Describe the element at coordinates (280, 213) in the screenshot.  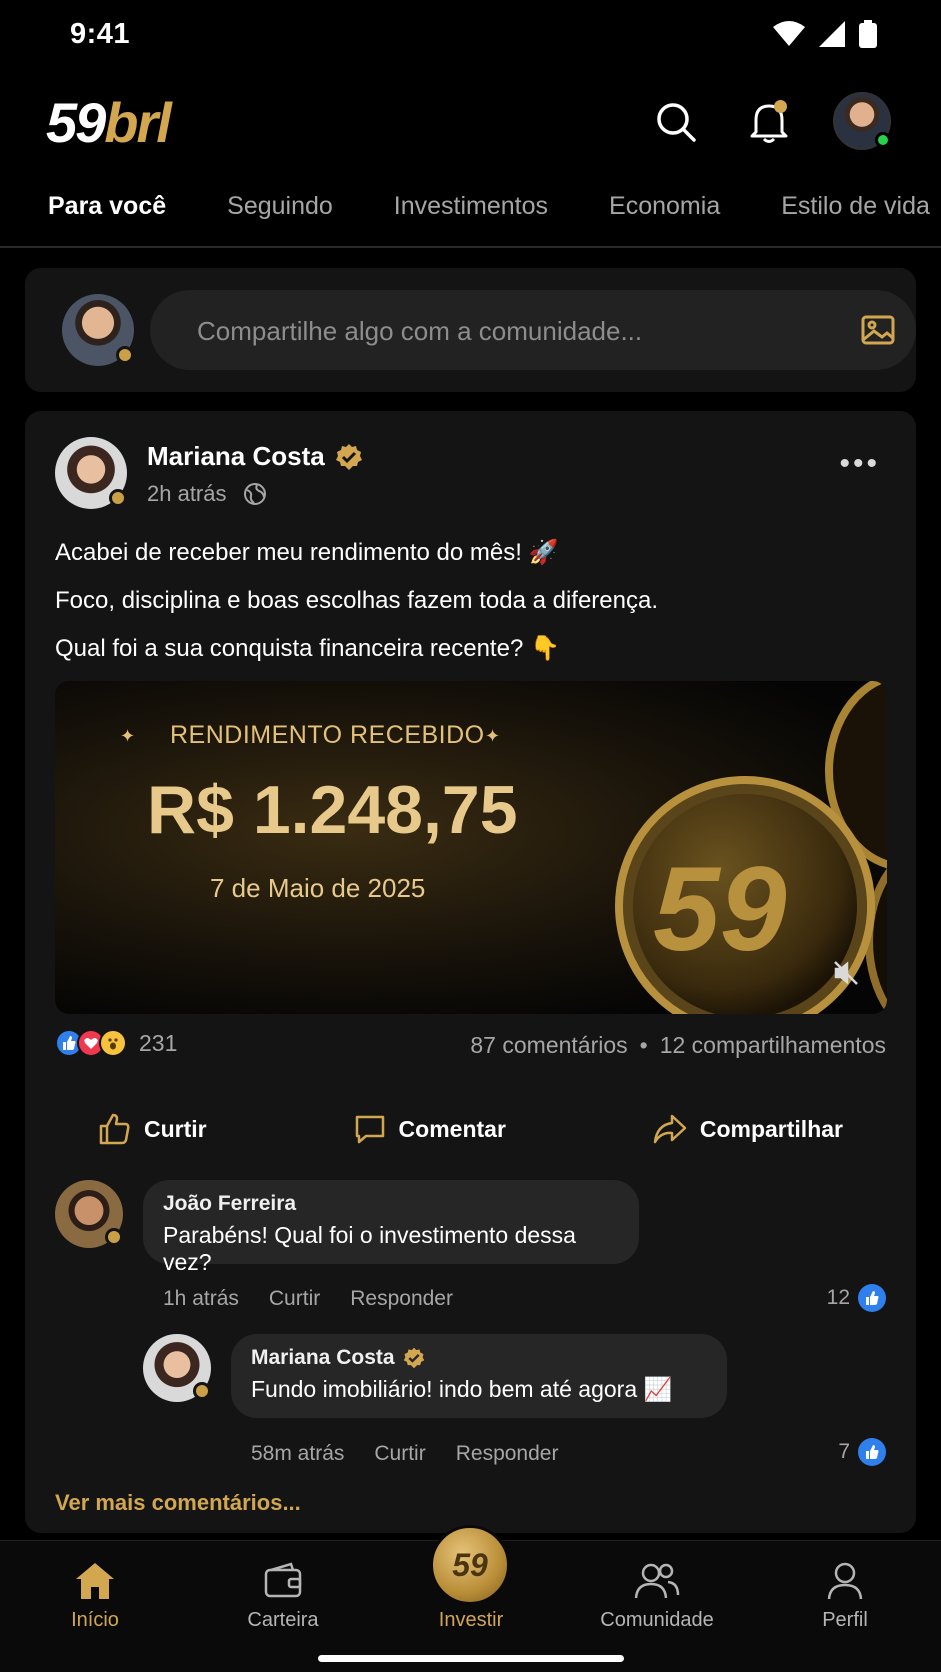
I see `tab-seguindo: Seguindo` at that location.